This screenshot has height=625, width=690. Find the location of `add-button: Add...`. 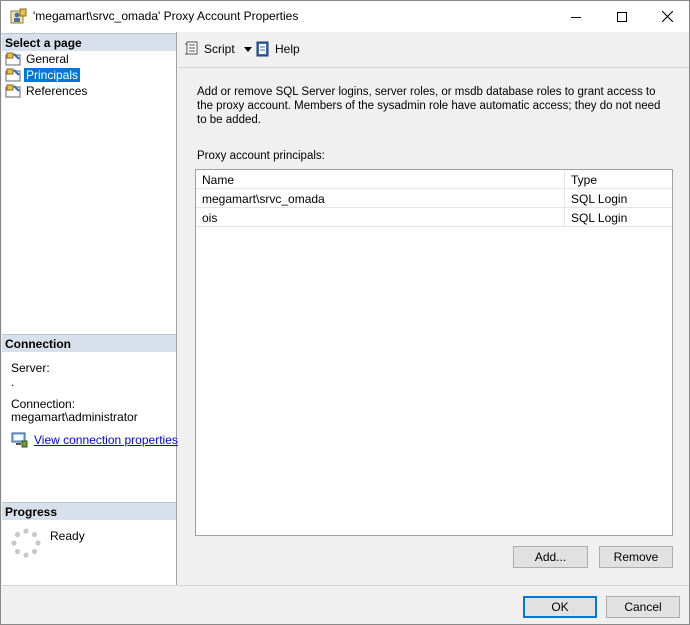

add-button: Add... is located at coordinates (550, 557).